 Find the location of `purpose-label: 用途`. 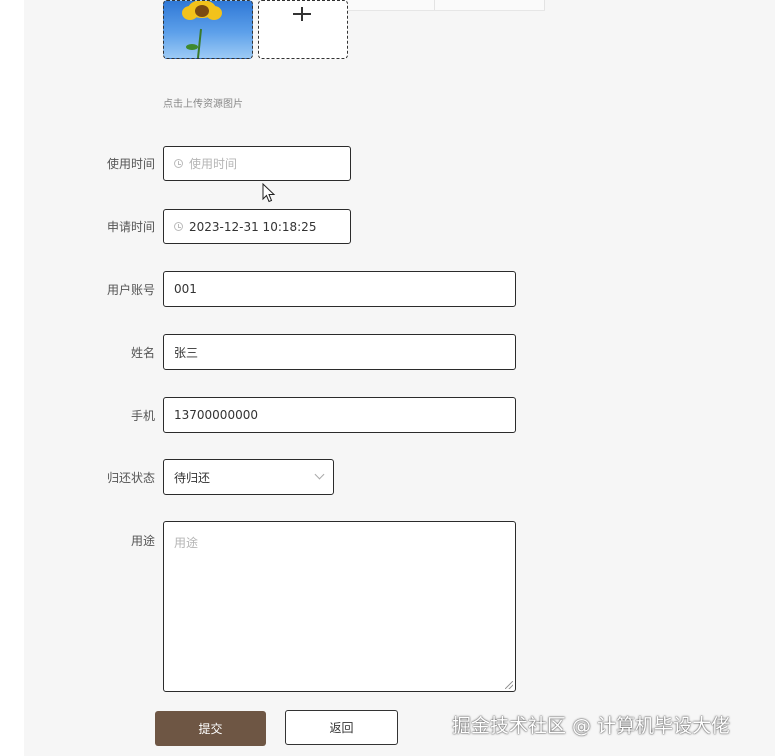

purpose-label: 用途 is located at coordinates (142, 541).